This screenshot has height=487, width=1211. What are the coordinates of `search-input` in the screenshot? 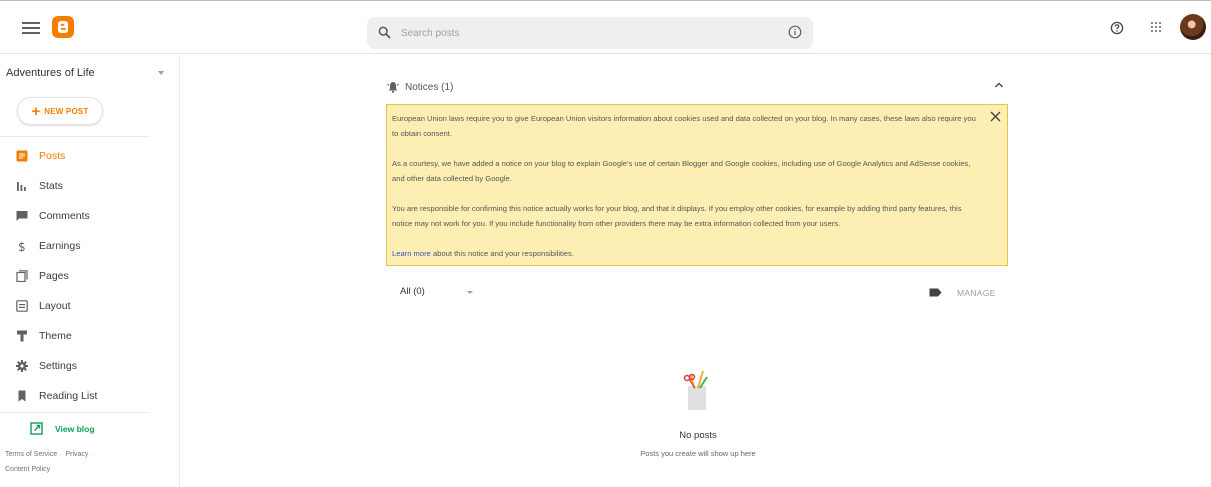 It's located at (581, 33).